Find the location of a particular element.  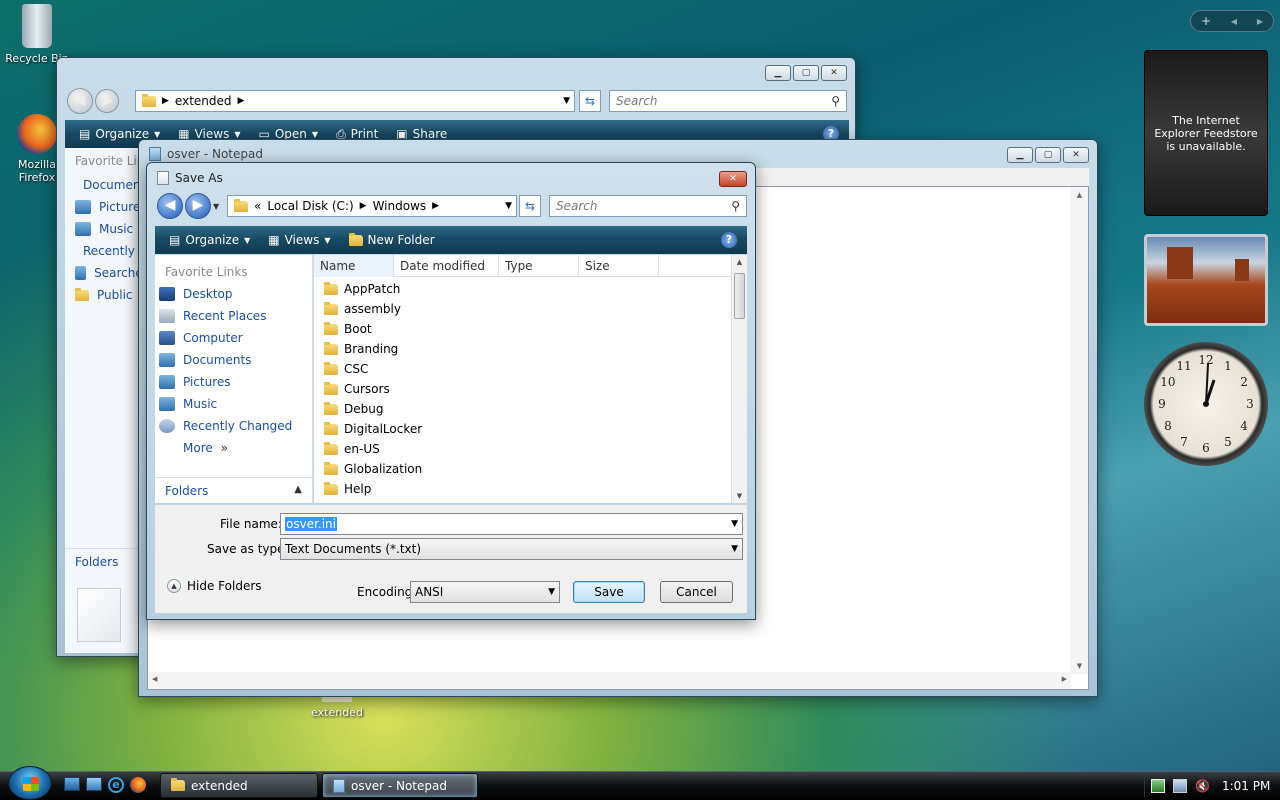

column-header-type: Type is located at coordinates (539, 266).